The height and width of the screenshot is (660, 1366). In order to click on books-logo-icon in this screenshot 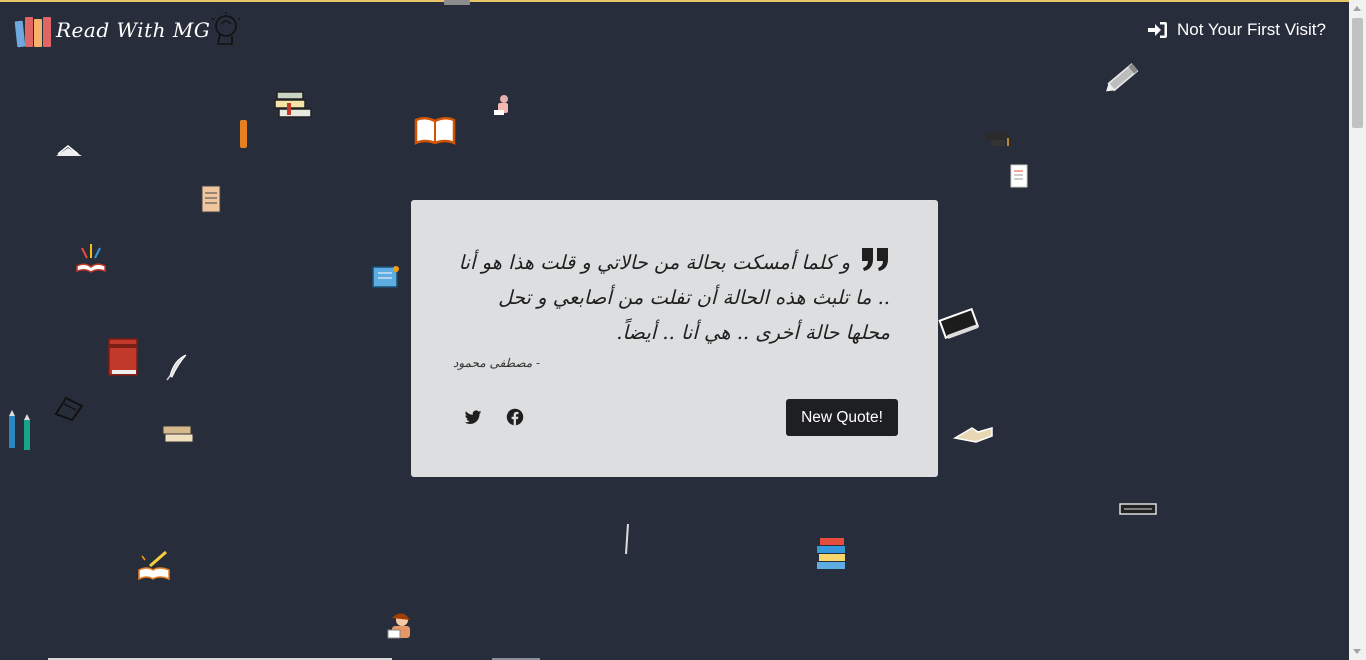, I will do `click(34, 30)`.